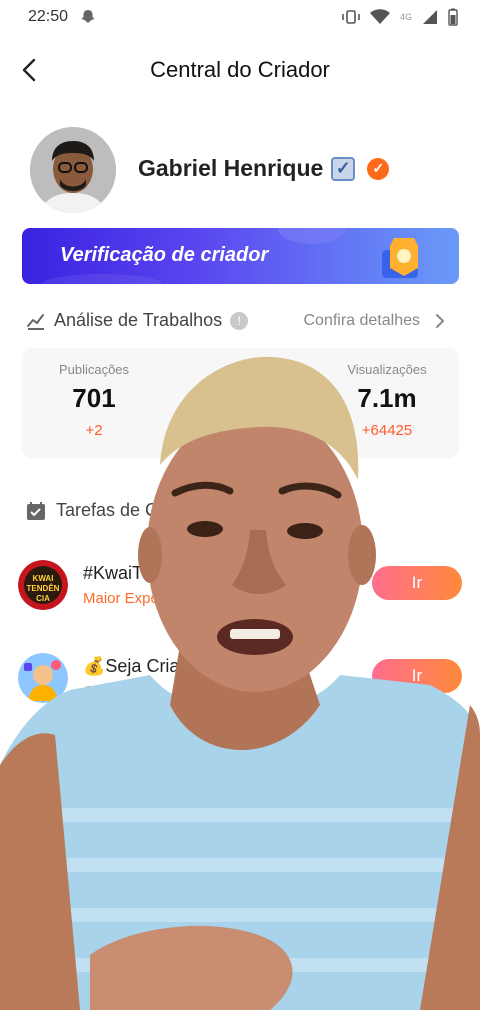 The image size is (480, 1010). I want to click on shield-coin-icon, so click(400, 258).